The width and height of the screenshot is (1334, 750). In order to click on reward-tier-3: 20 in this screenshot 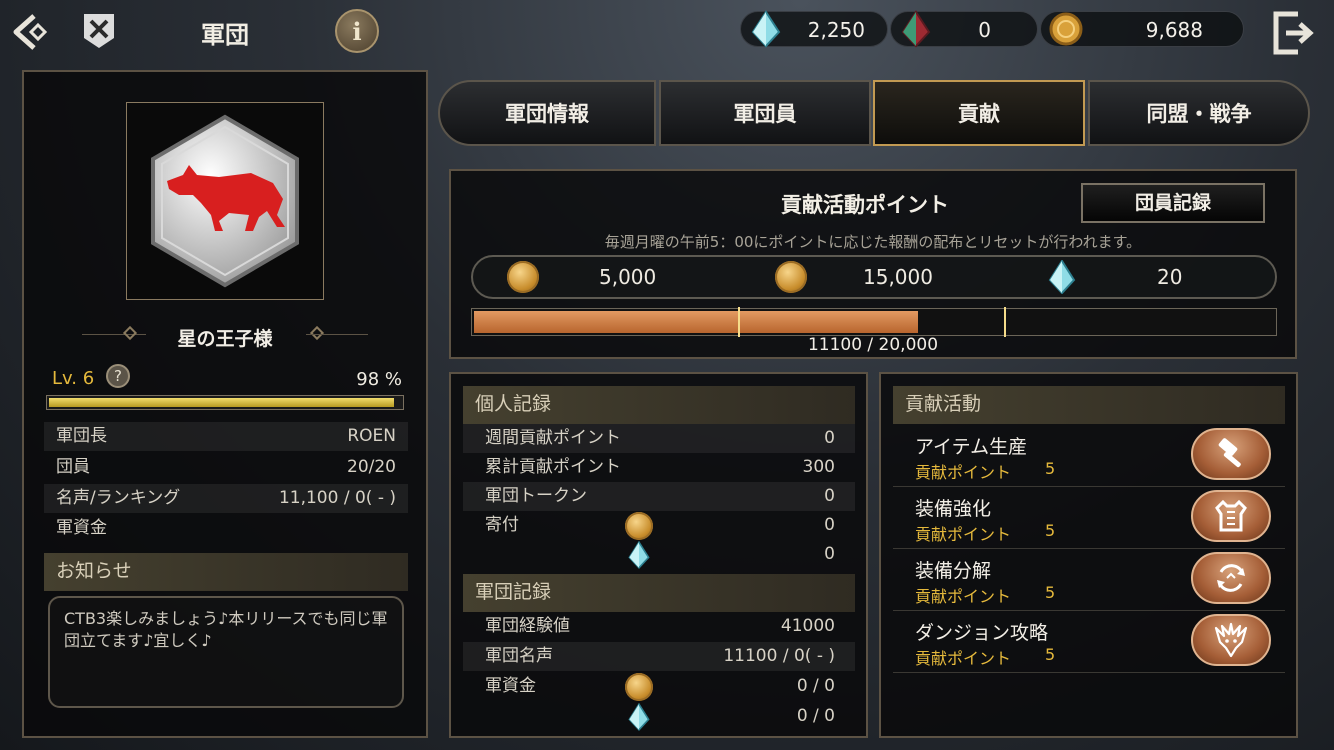, I will do `click(1170, 277)`.